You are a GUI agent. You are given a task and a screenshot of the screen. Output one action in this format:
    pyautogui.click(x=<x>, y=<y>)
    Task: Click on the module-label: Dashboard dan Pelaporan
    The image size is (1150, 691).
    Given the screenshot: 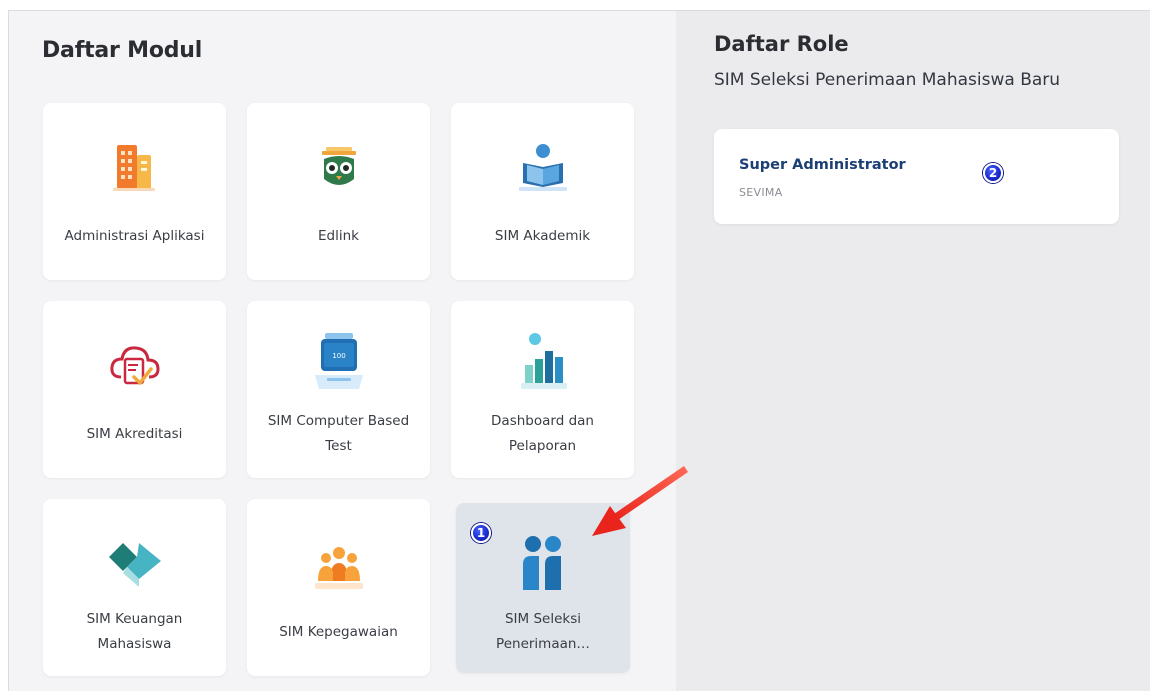 What is the action you would take?
    pyautogui.click(x=542, y=433)
    